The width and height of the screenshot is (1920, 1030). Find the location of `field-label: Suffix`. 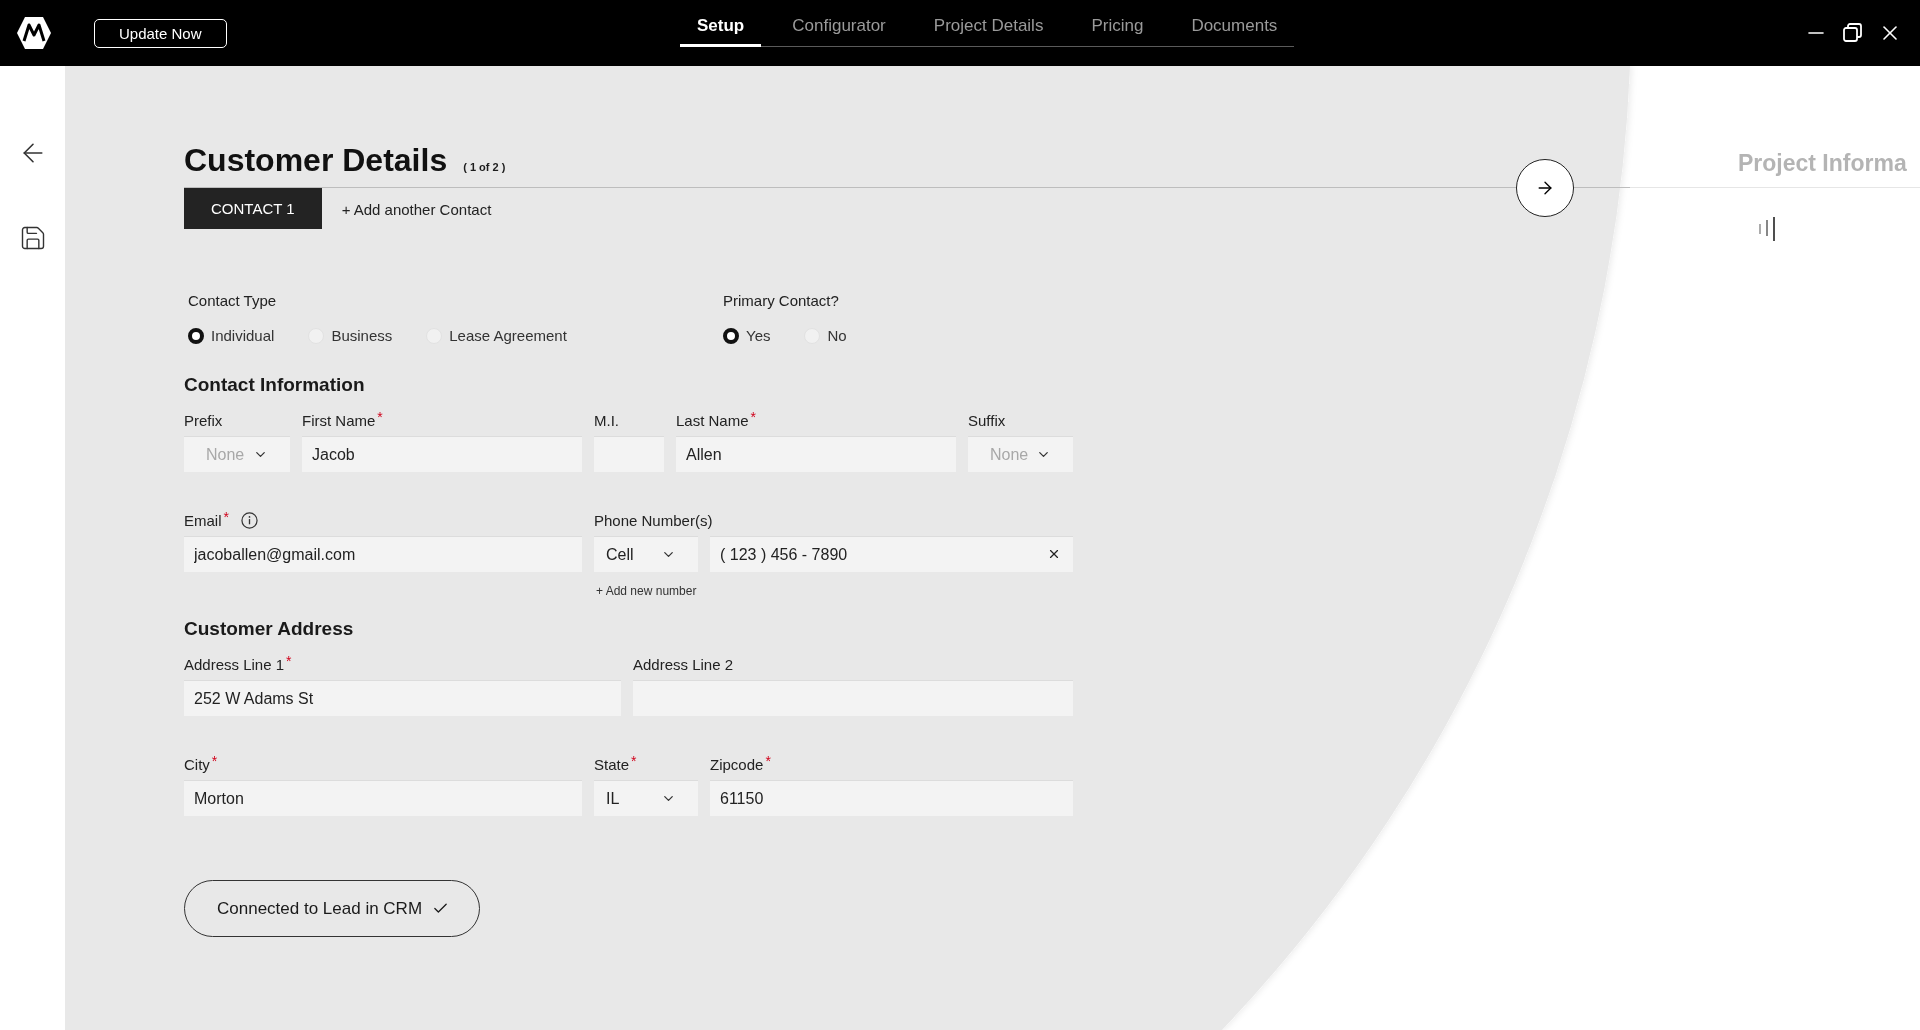

field-label: Suffix is located at coordinates (987, 420).